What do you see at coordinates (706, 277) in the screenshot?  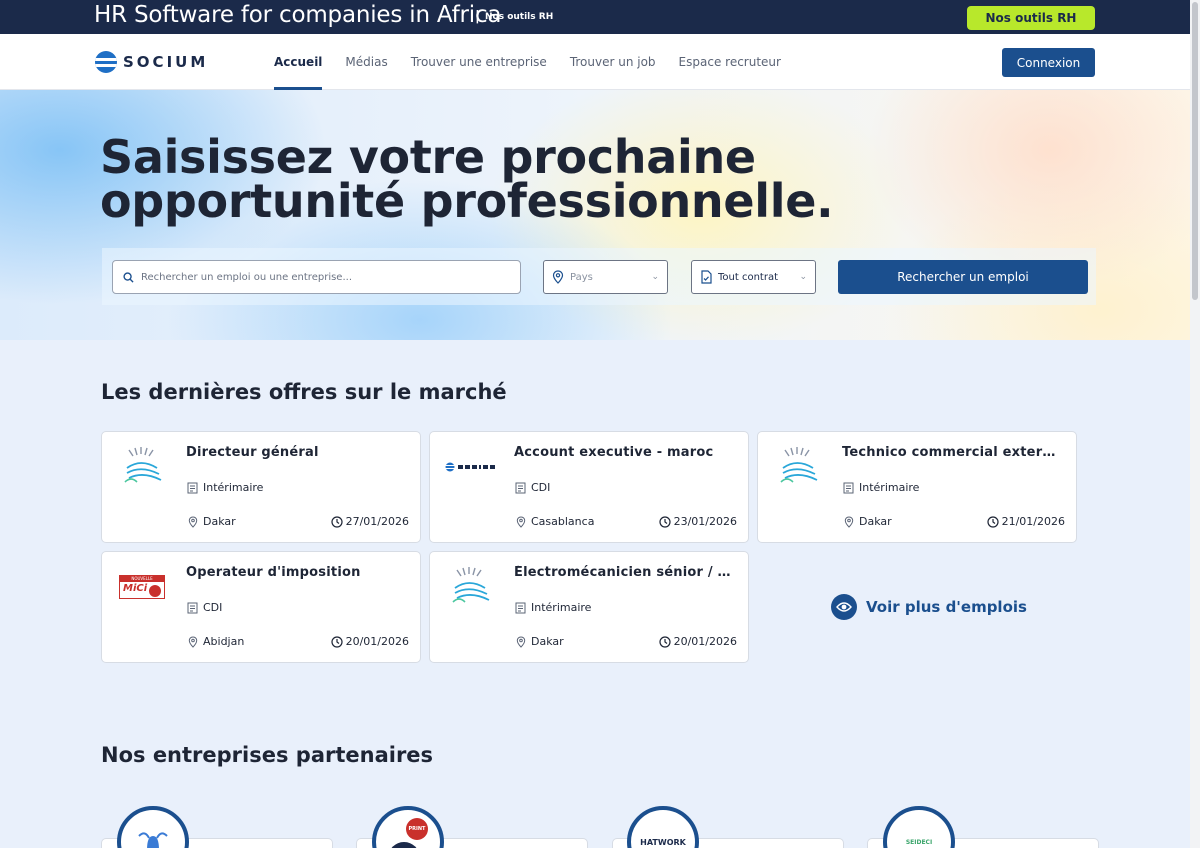 I see `document-check-icon` at bounding box center [706, 277].